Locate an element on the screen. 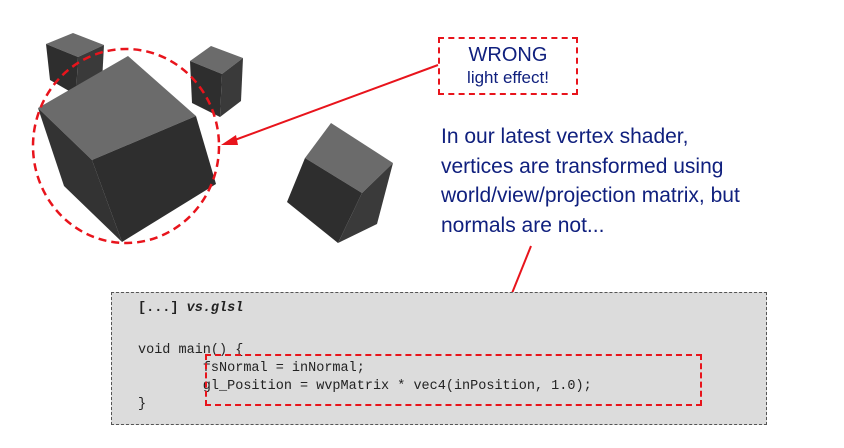 The width and height of the screenshot is (844, 448). code-header-filename: vs.glsl is located at coordinates (215, 308).